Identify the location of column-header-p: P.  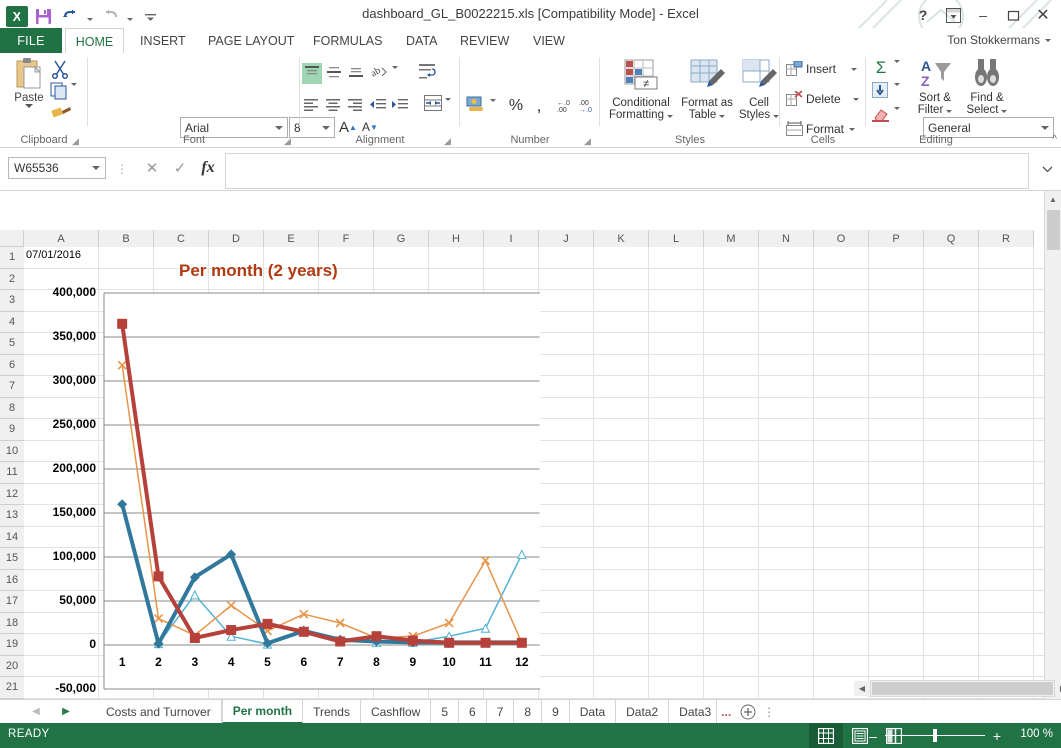
(896, 238).